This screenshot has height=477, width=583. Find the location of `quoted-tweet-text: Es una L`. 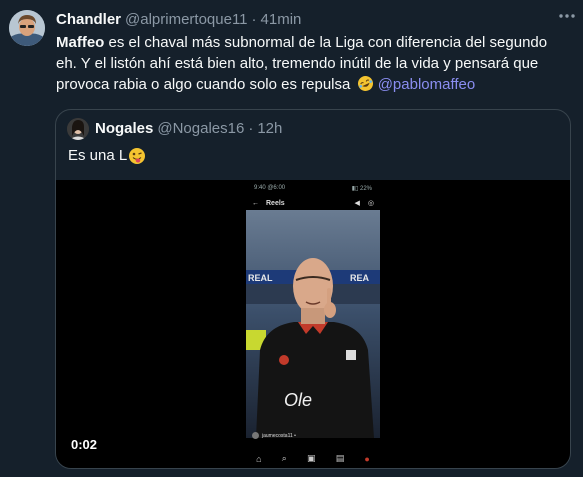

quoted-tweet-text: Es una L is located at coordinates (107, 156).